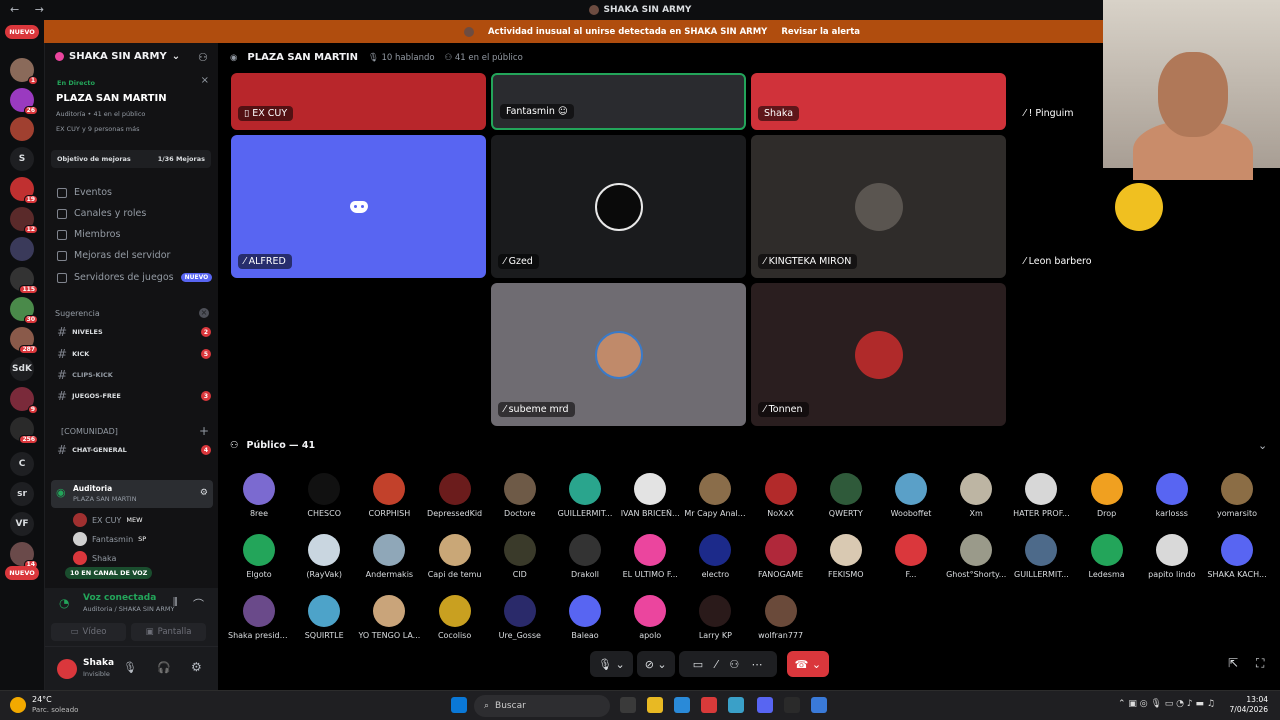  What do you see at coordinates (84, 192) in the screenshot?
I see `nav-events: Eventos` at bounding box center [84, 192].